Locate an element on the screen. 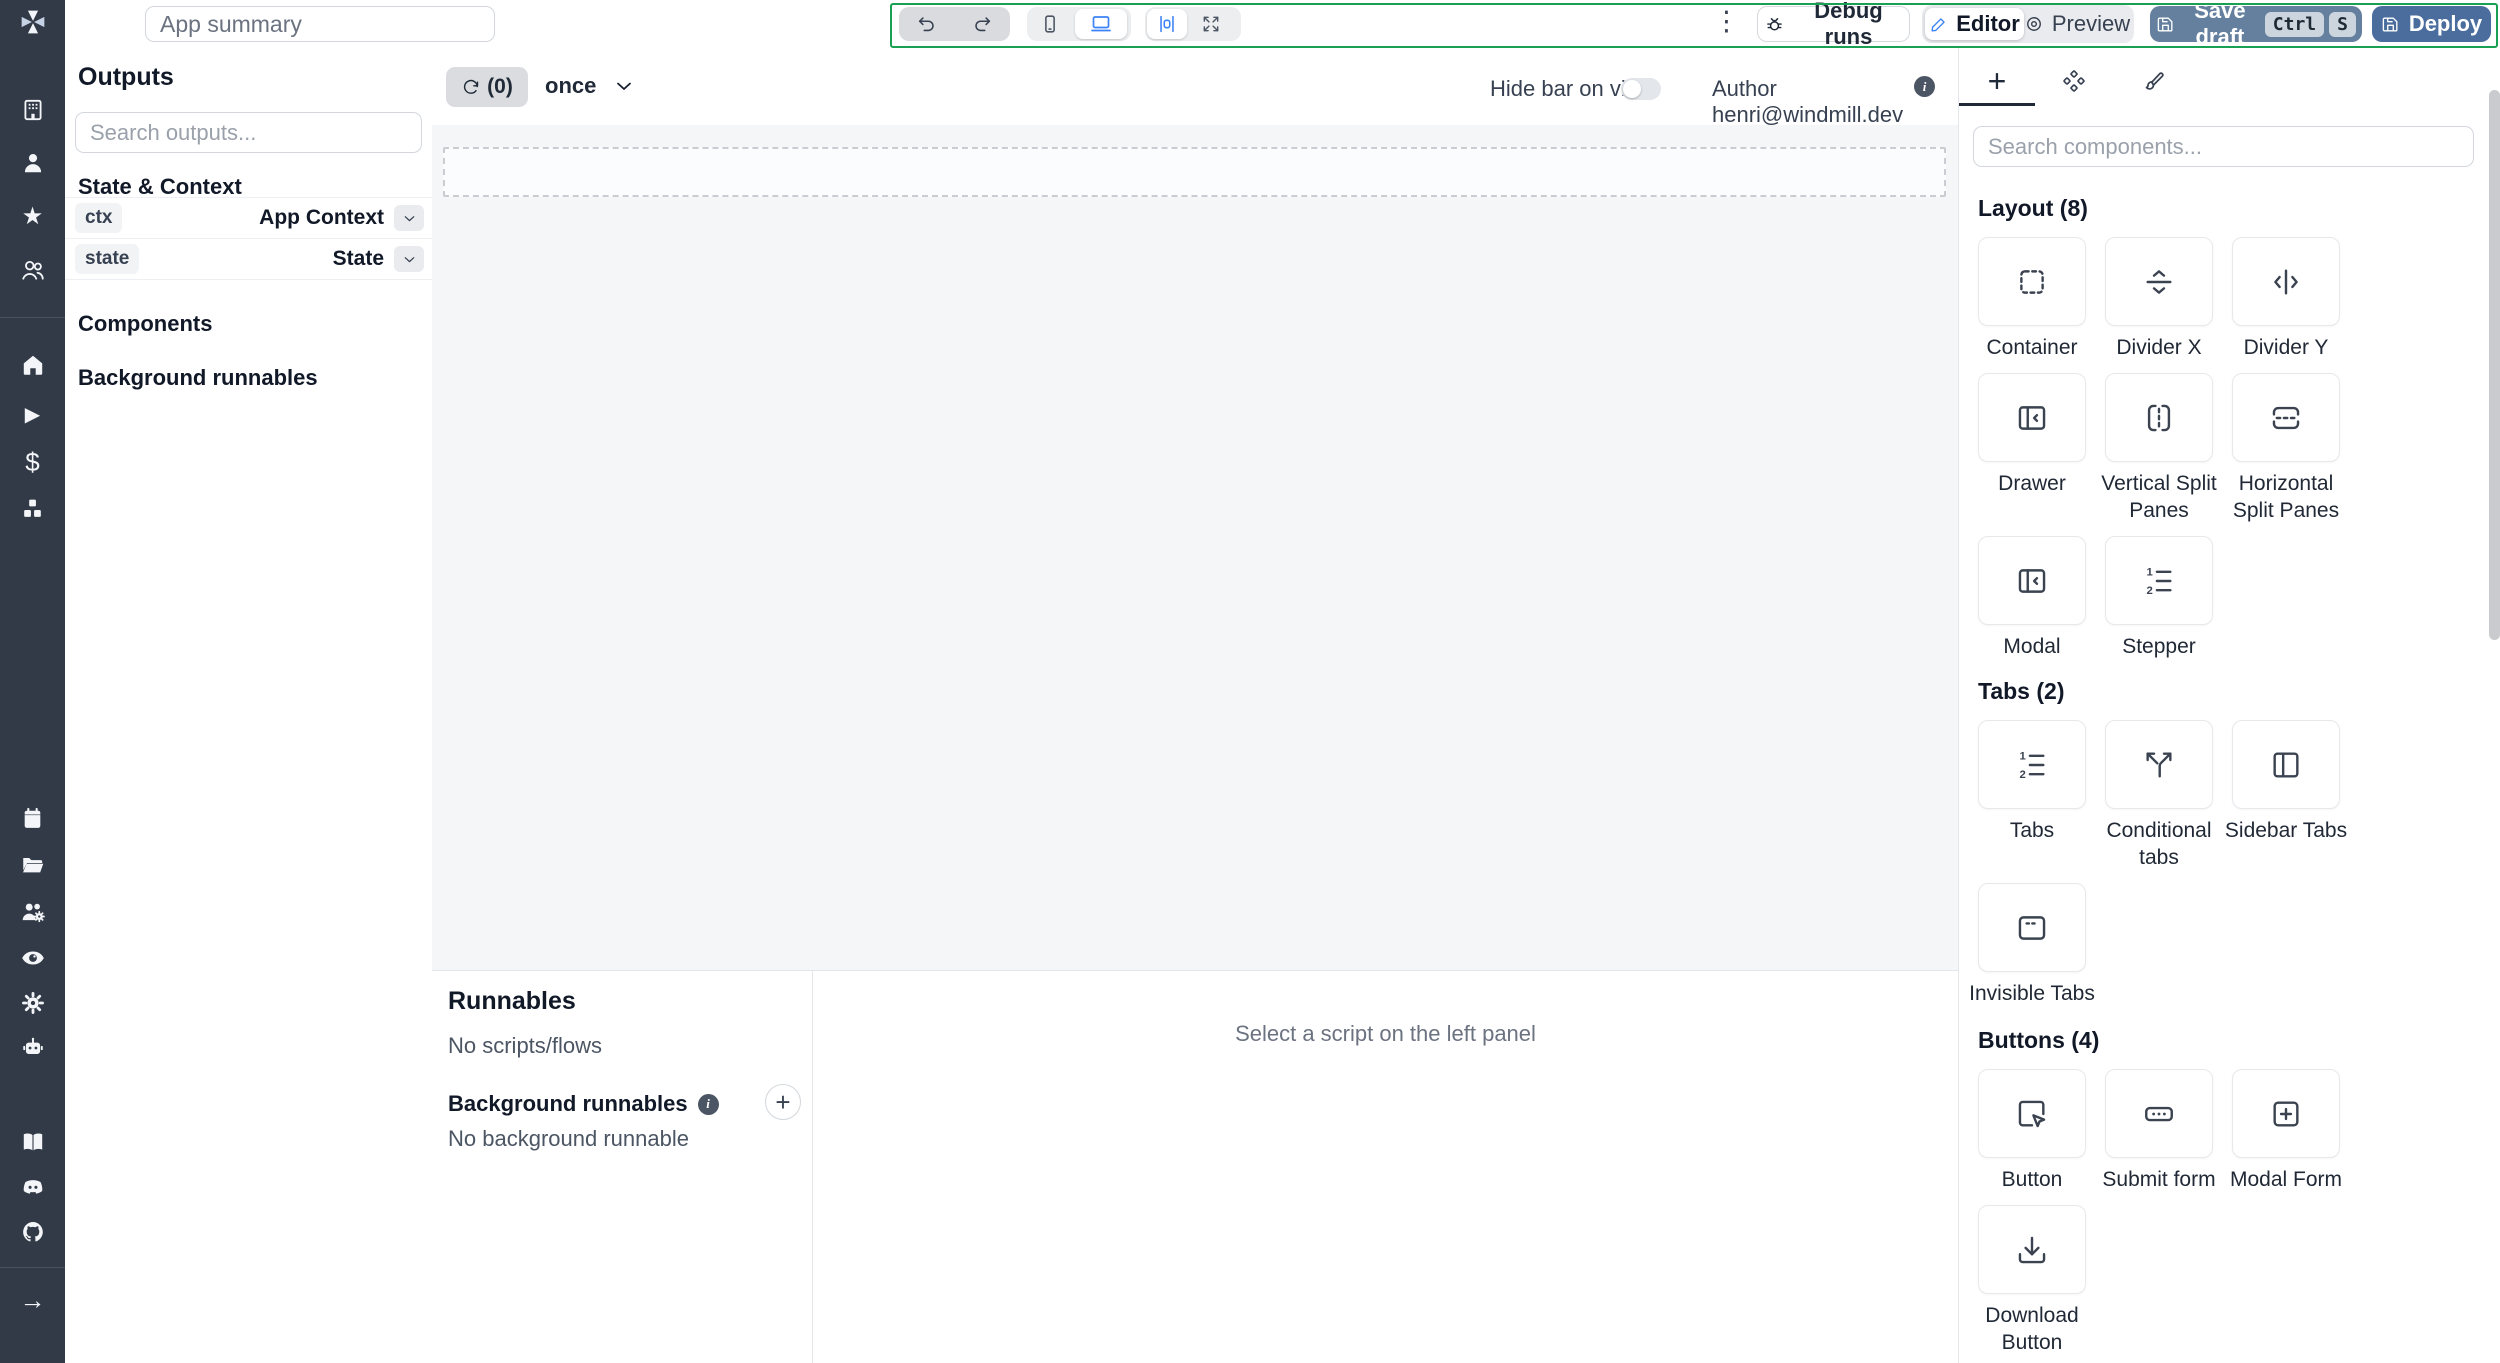 The image size is (2500, 1363). kebab-menu-button: ⋮ is located at coordinates (1726, 21).